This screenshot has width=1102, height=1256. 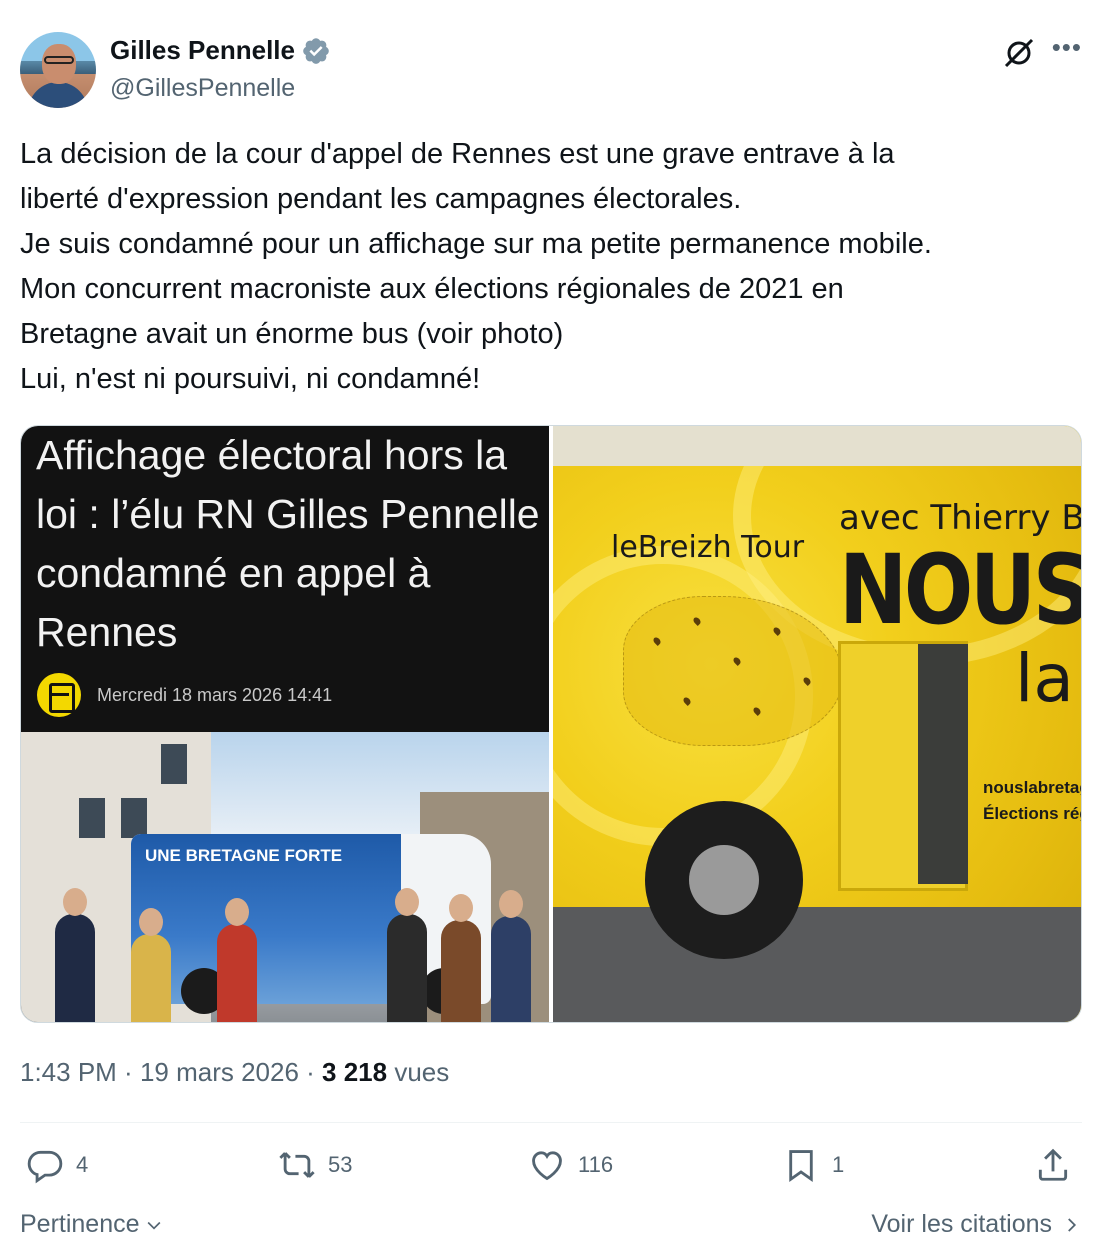 I want to click on headline-line: Rennes, so click(x=107, y=632).